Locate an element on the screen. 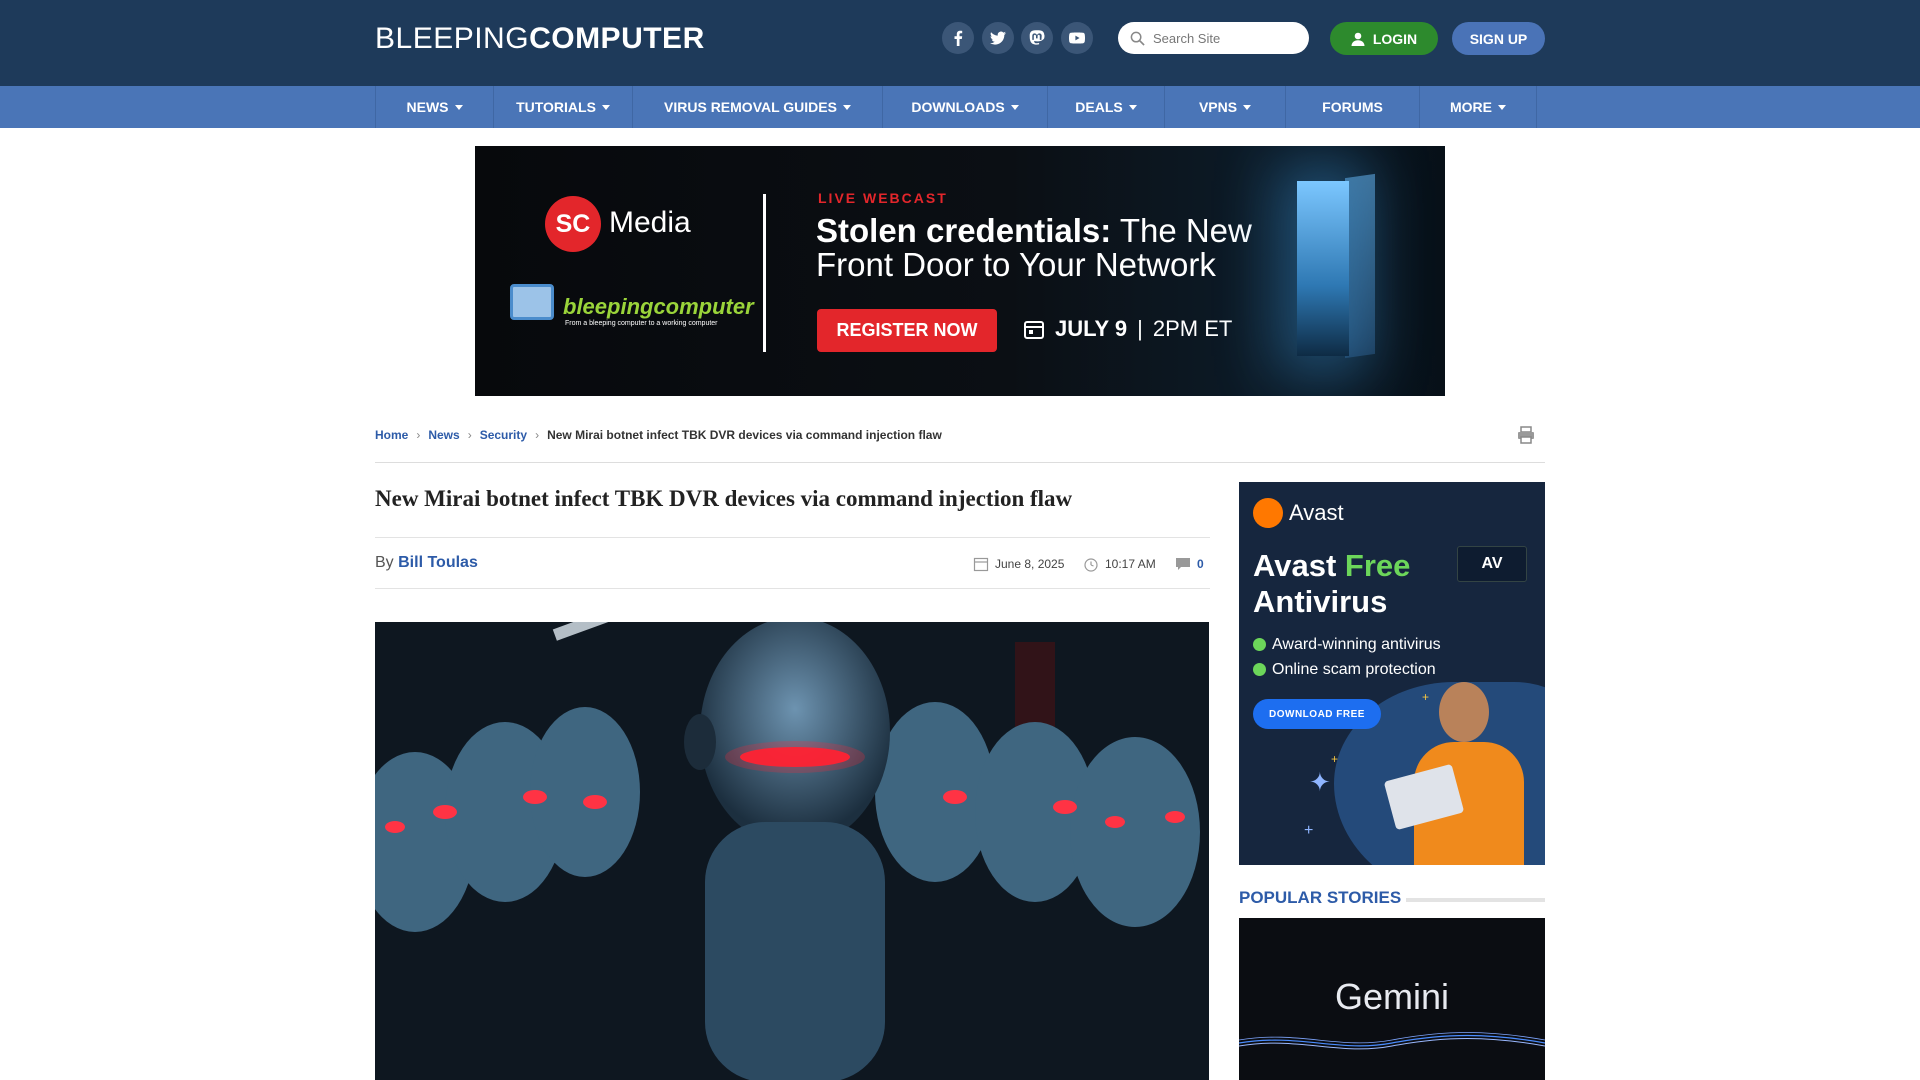 The image size is (1920, 1080). breadcrumb-security: Security is located at coordinates (503, 435).